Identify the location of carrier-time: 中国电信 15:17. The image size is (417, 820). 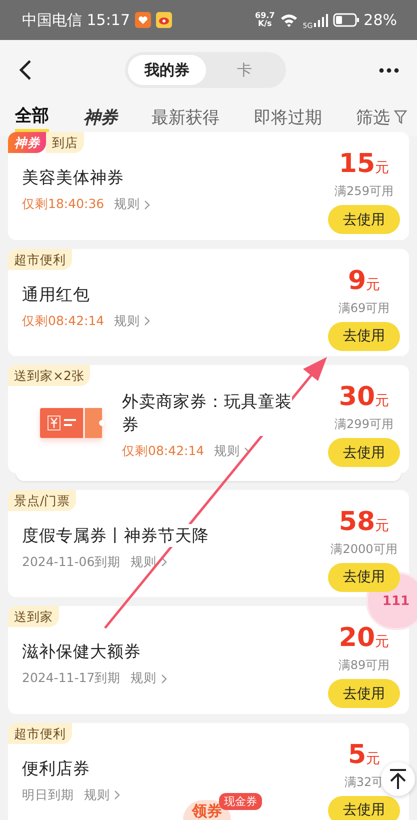
(76, 20).